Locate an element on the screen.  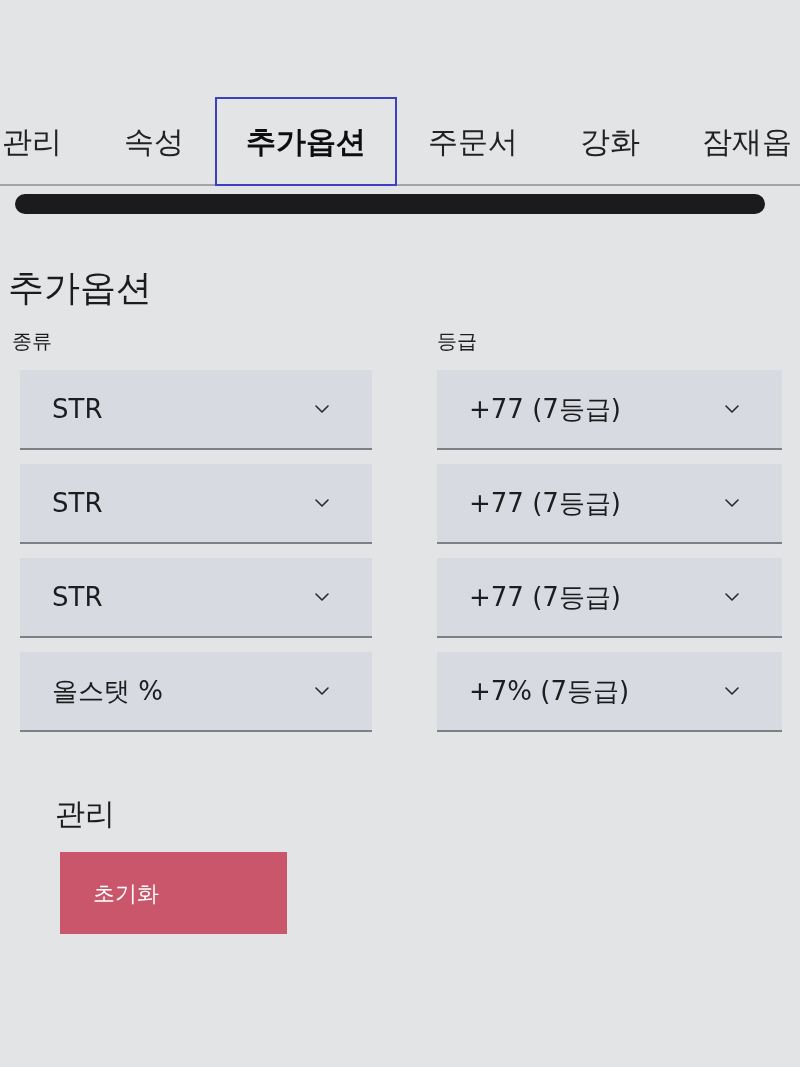
tab: 관리 is located at coordinates (46, 141).